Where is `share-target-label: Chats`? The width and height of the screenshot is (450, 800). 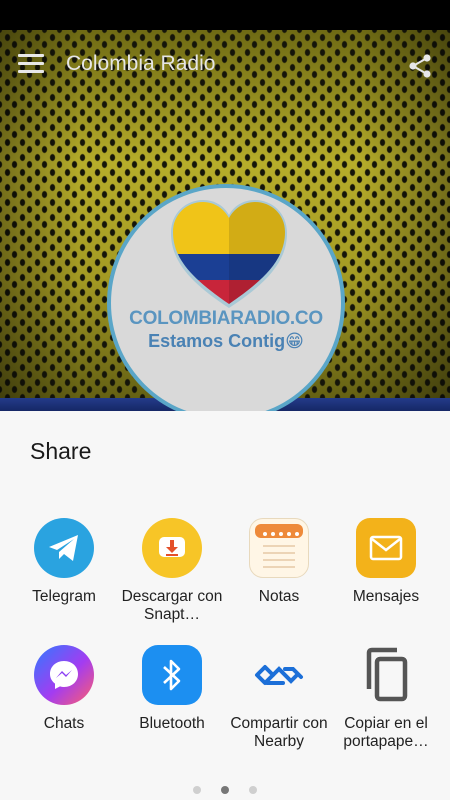
share-target-label: Chats is located at coordinates (64, 723).